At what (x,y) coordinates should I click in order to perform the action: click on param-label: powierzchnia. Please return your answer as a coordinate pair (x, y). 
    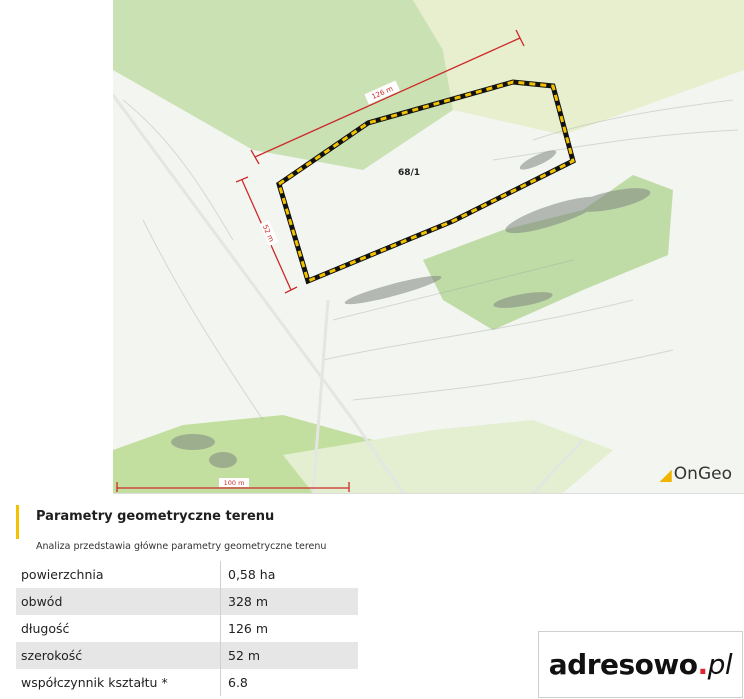
    Looking at the image, I should click on (62, 574).